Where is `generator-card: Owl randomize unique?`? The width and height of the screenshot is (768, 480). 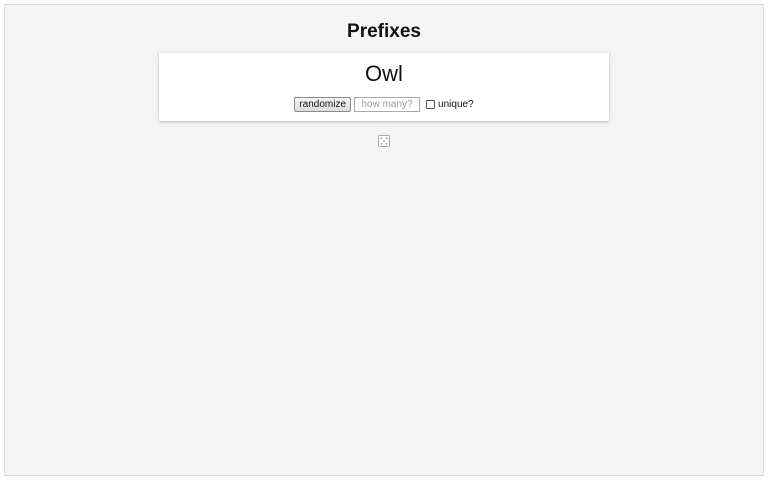 generator-card: Owl randomize unique? is located at coordinates (384, 87).